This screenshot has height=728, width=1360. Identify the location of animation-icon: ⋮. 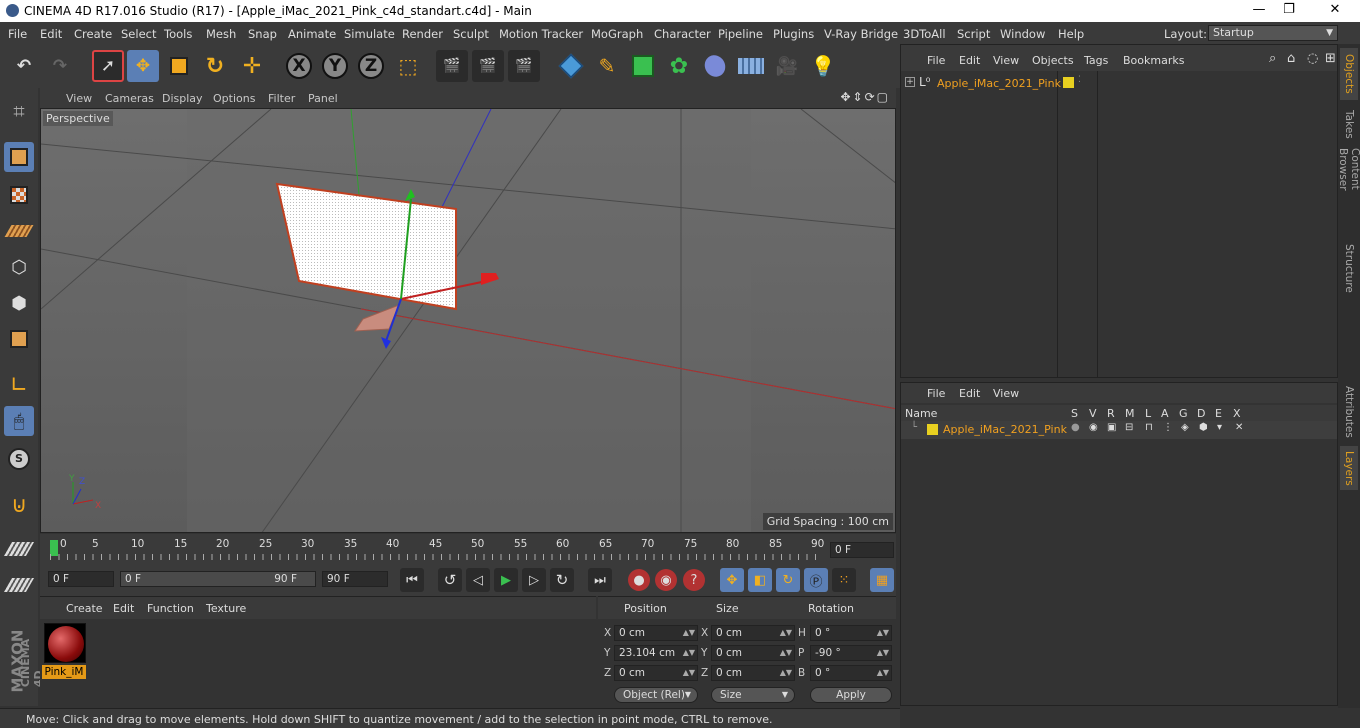
(1168, 427).